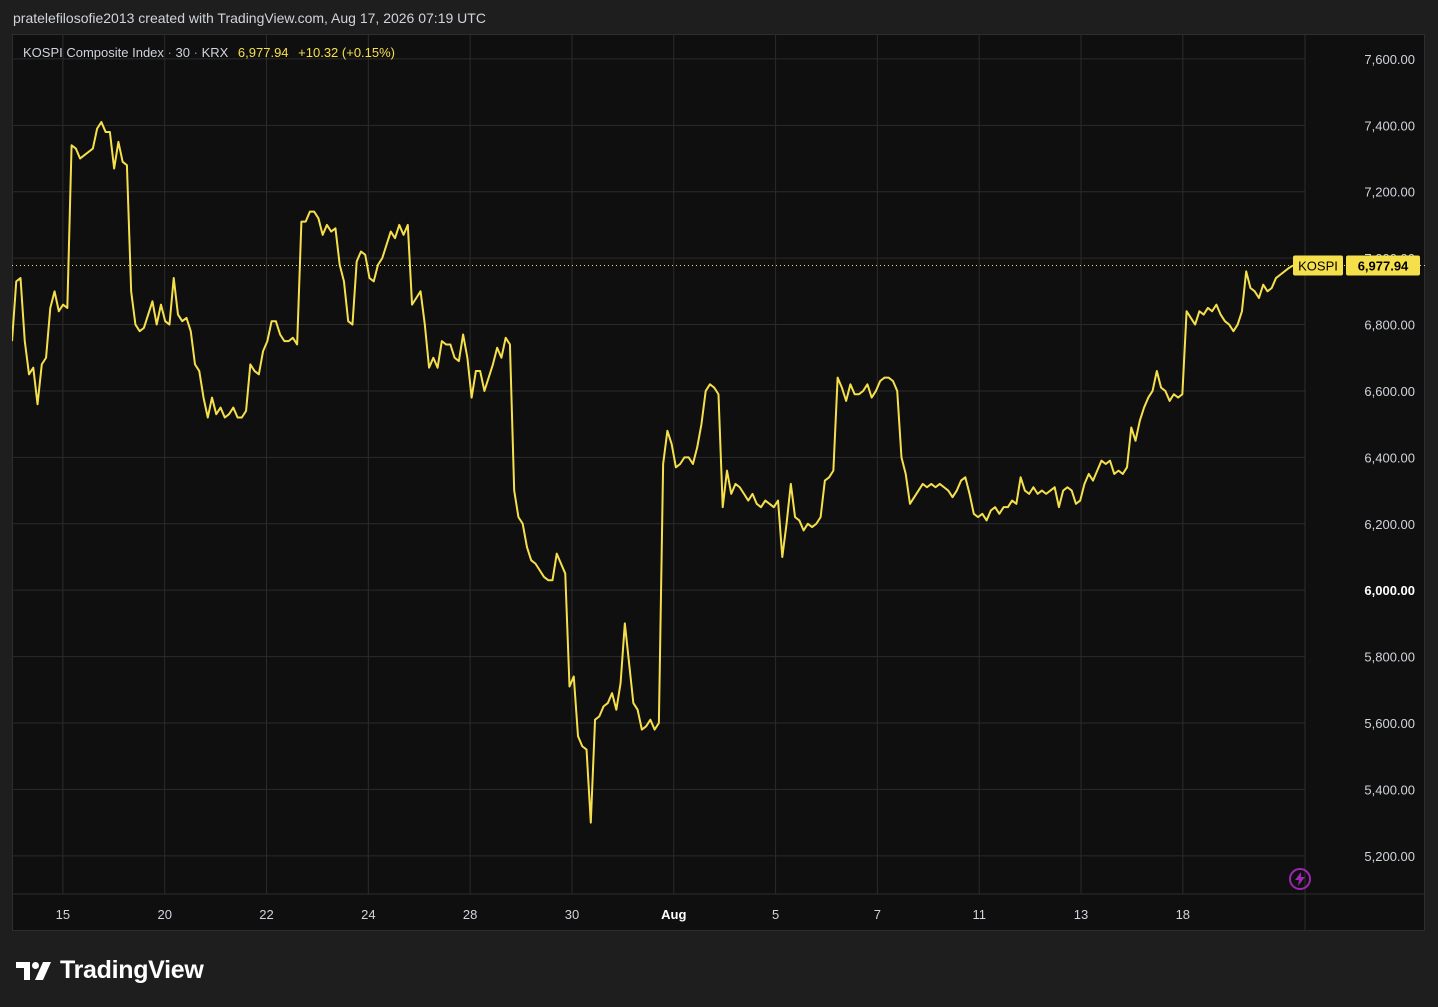 The width and height of the screenshot is (1438, 1007). I want to click on symbol-tag-text: KOSPI, so click(1318, 265).